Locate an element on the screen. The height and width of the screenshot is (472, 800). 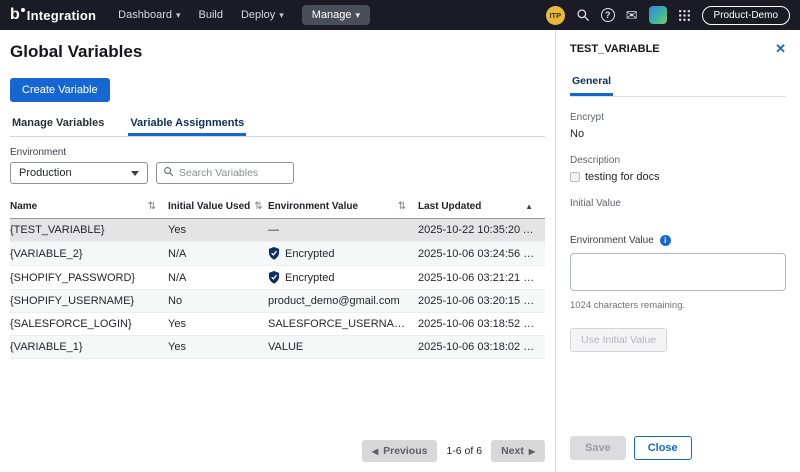
close-icon is located at coordinates (780, 48).